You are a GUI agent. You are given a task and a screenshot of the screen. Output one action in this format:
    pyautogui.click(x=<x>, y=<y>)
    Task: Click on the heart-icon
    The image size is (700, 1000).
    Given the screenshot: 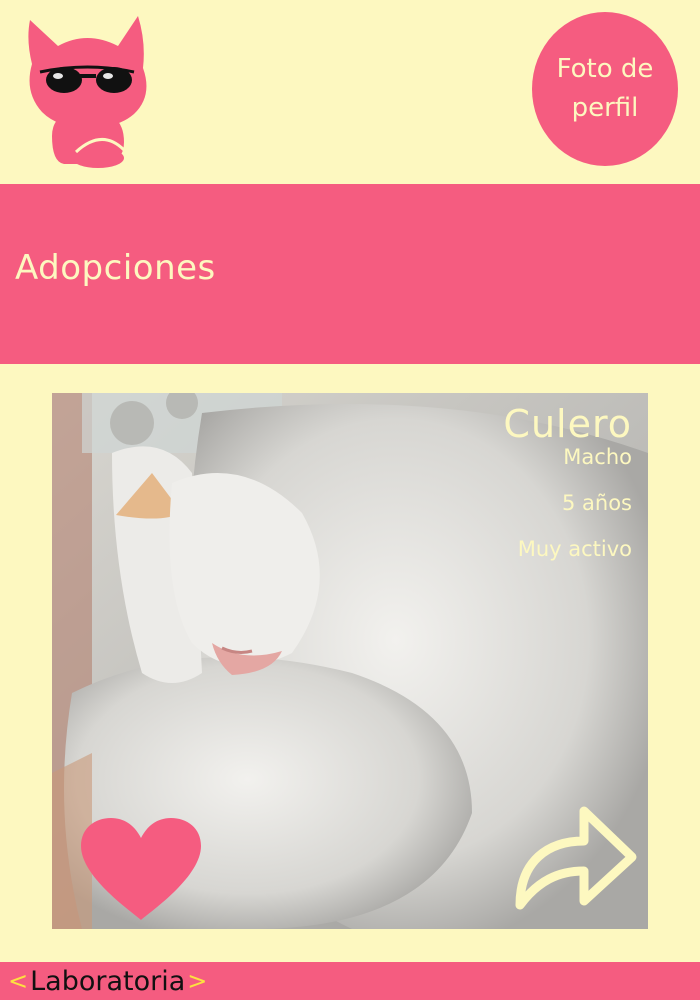 What is the action you would take?
    pyautogui.click(x=141, y=869)
    